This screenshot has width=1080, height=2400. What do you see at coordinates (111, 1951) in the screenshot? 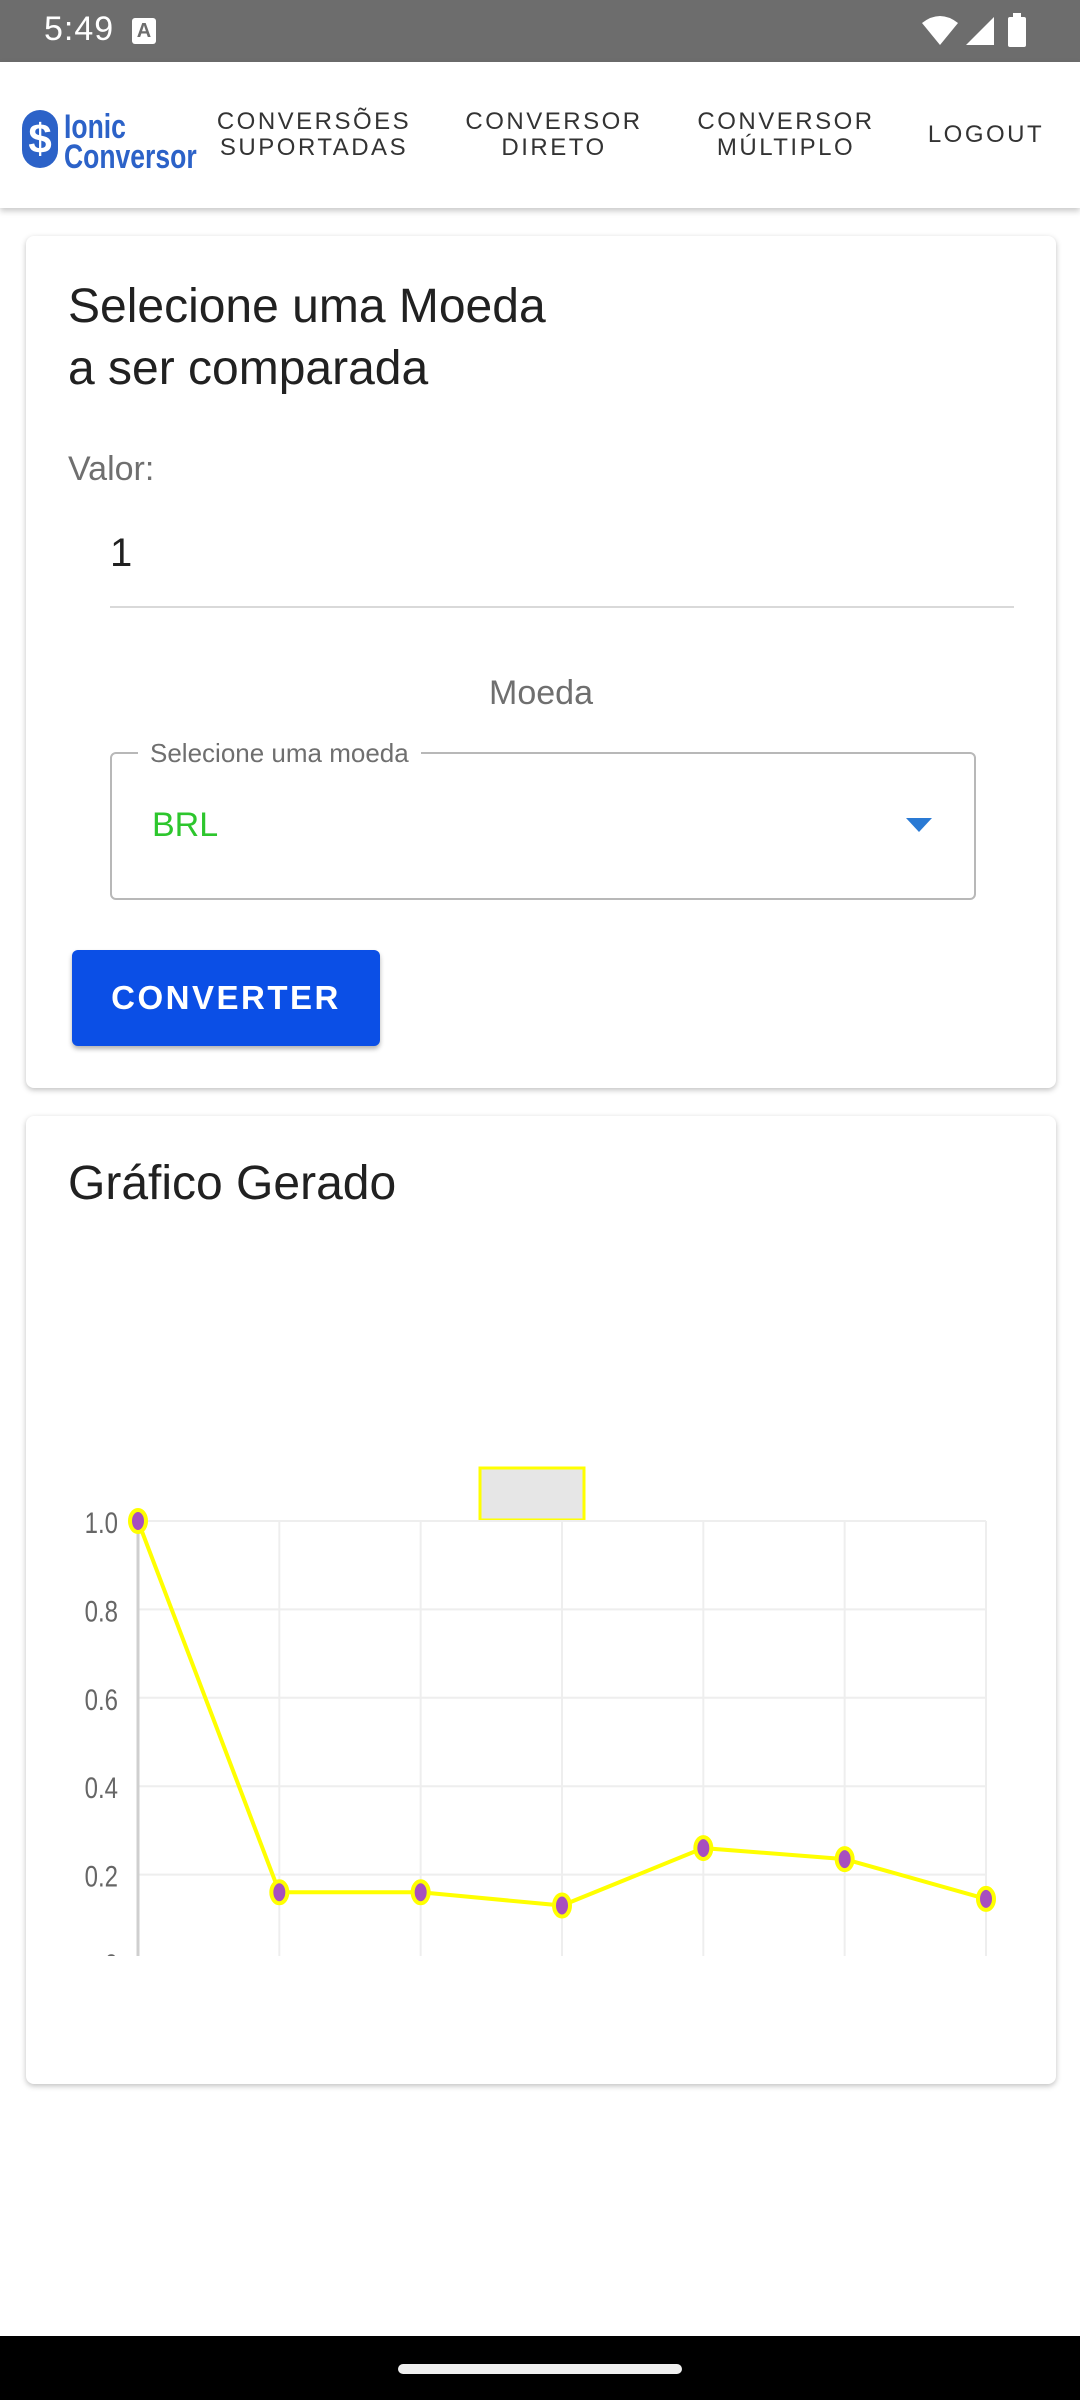
I see `y-tick-label: 0` at bounding box center [111, 1951].